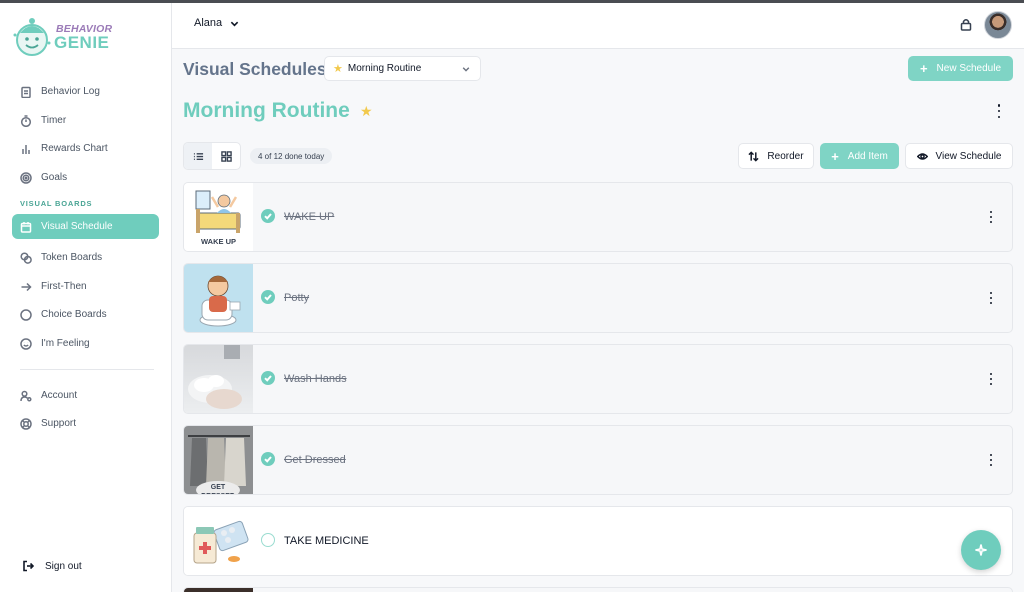  Describe the element at coordinates (85, 343) in the screenshot. I see `sidebar-item-im-feeling: I'm Feeling` at that location.